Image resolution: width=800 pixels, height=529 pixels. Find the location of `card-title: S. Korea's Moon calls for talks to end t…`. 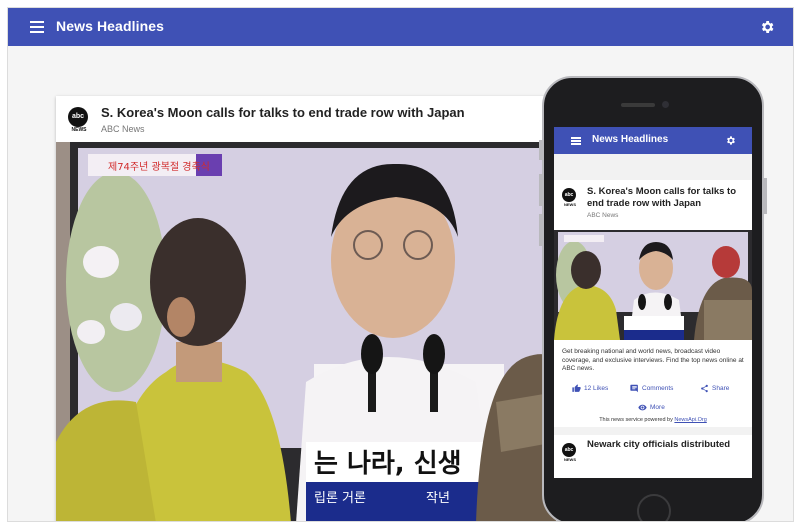

card-title: S. Korea's Moon calls for talks to end t… is located at coordinates (283, 112).